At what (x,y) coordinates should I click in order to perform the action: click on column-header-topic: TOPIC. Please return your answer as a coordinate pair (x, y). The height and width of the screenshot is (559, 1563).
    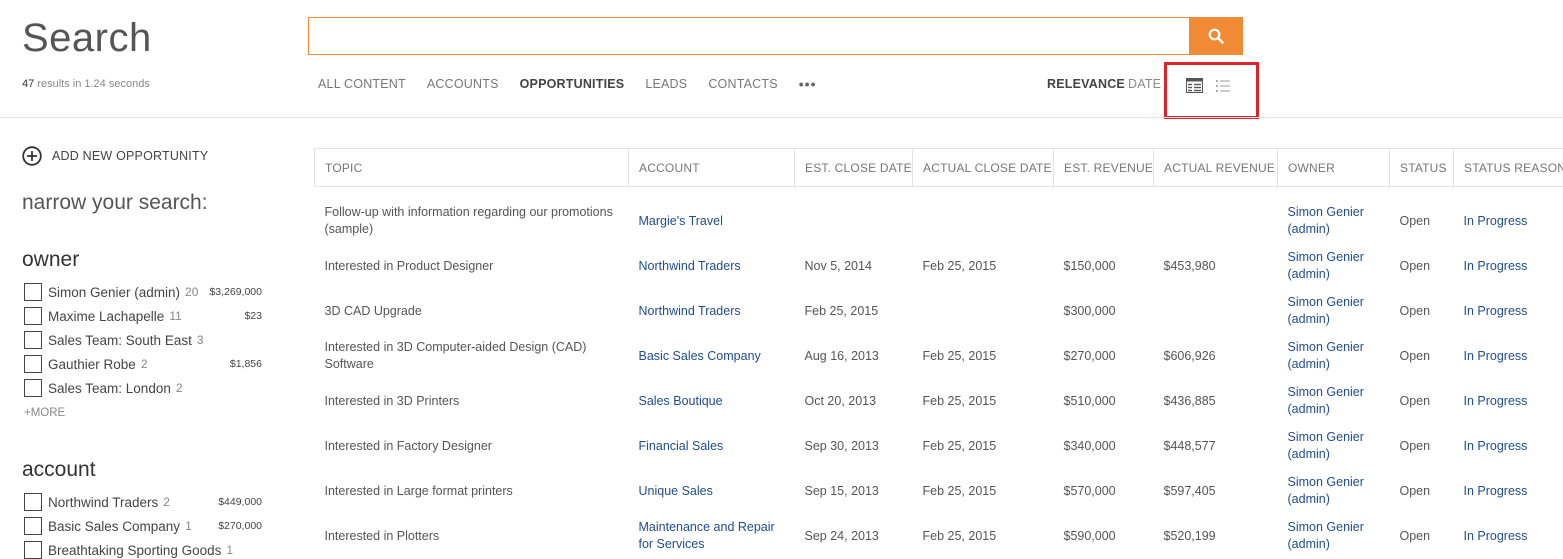
    Looking at the image, I should click on (471, 167).